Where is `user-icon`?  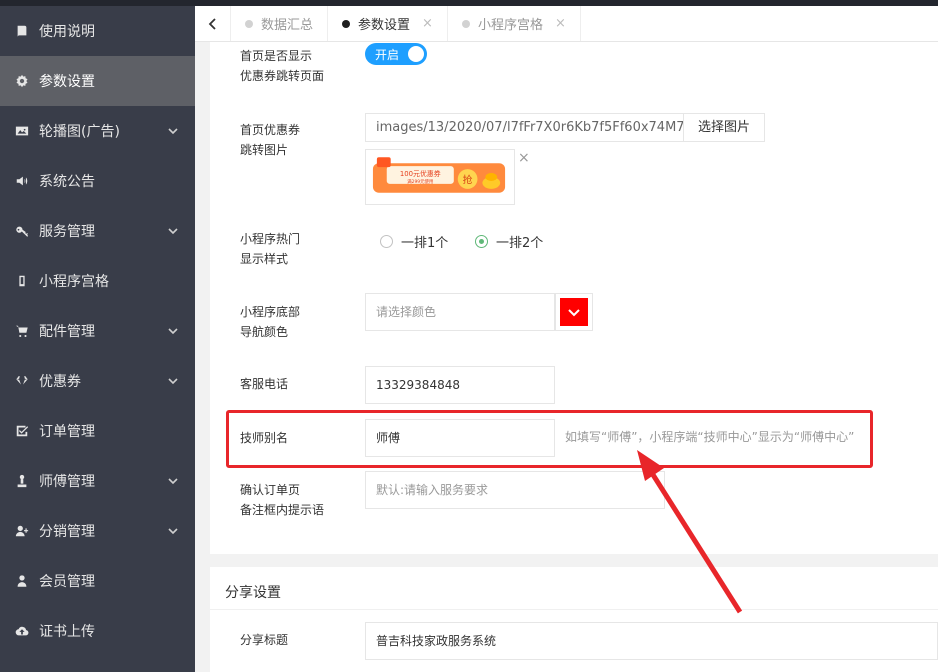
user-icon is located at coordinates (22, 581).